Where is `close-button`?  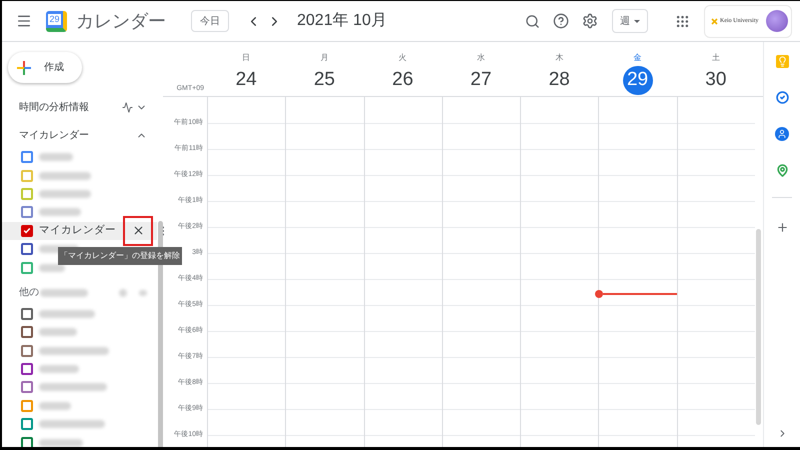 close-button is located at coordinates (138, 231).